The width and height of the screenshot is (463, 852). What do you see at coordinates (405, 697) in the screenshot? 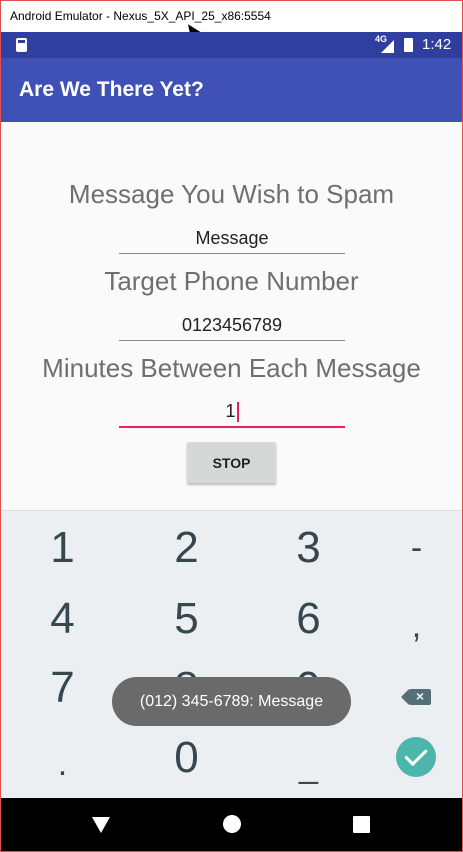
I see `backspace-tip` at bounding box center [405, 697].